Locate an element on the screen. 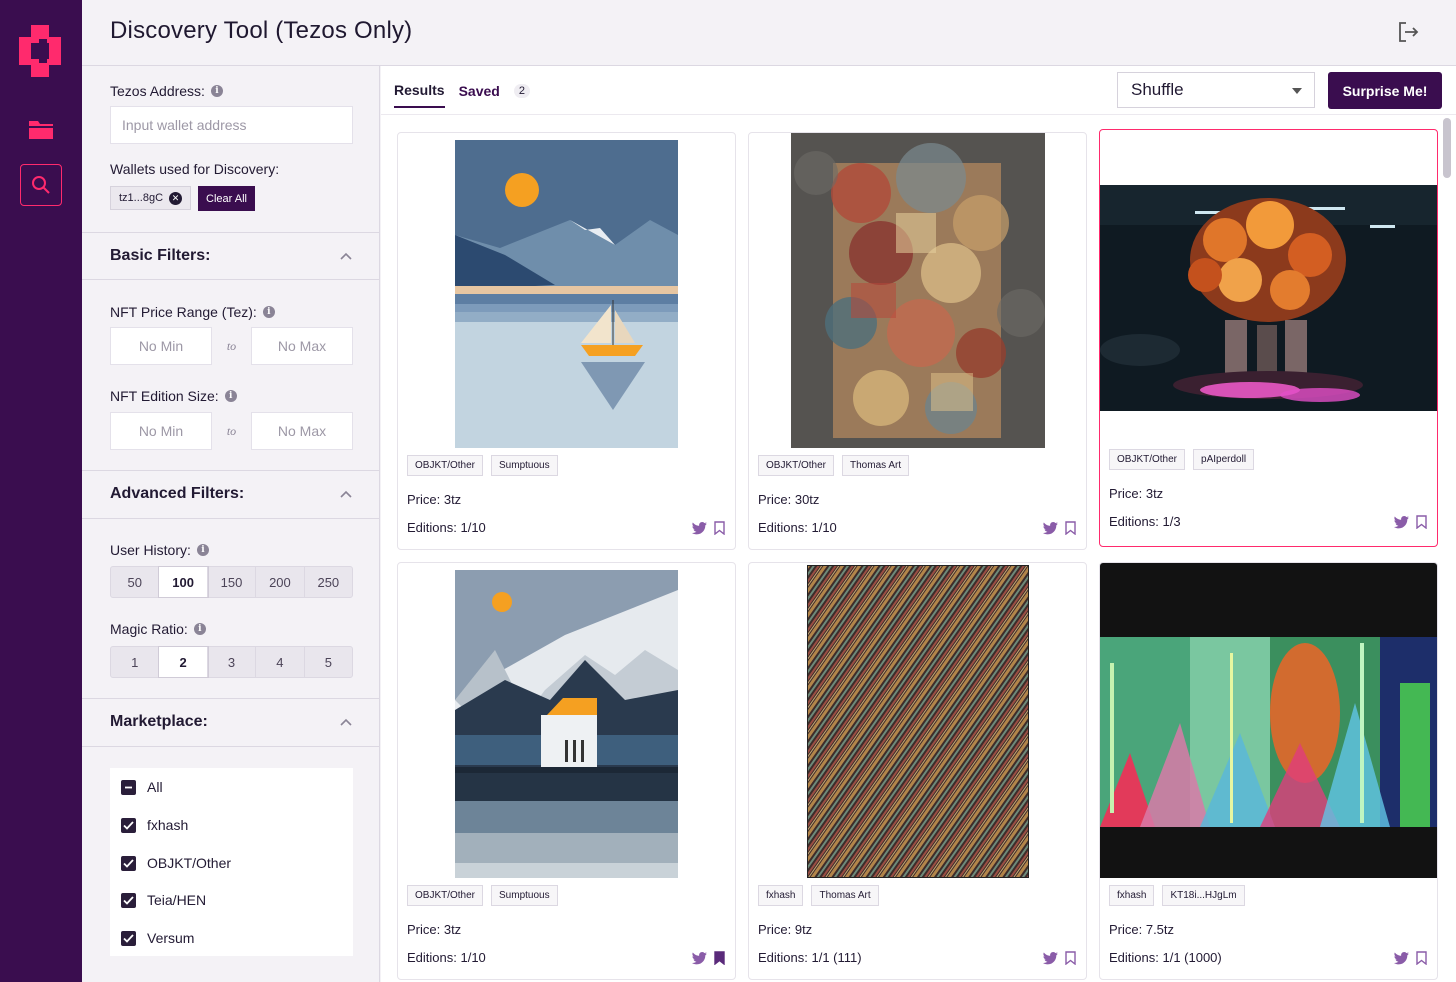 This screenshot has width=1456, height=982. basic-filters-title: Basic Filters: is located at coordinates (160, 255).